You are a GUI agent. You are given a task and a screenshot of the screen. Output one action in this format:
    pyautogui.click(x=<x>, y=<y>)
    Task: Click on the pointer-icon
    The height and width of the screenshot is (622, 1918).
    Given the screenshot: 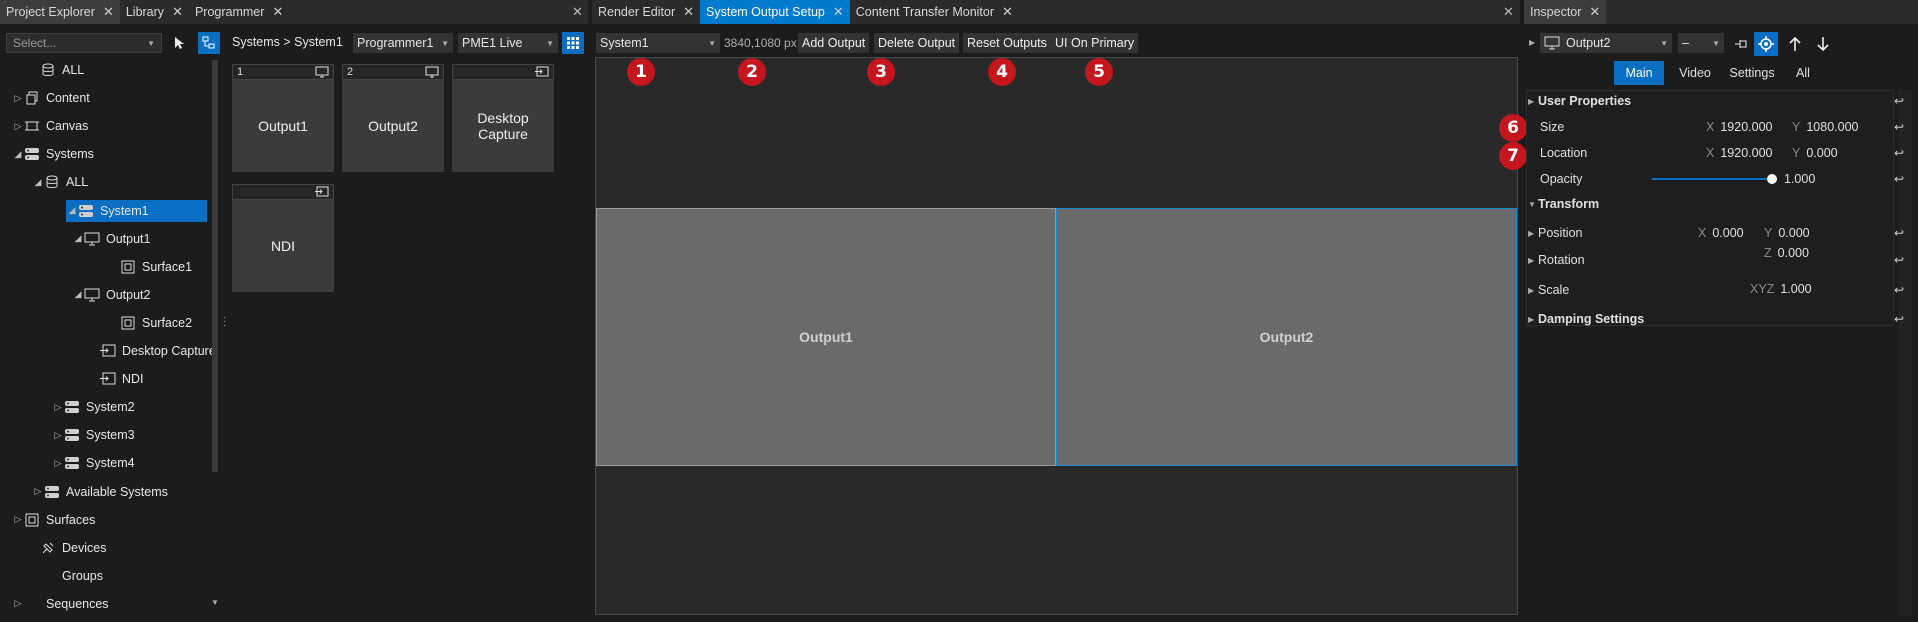 What is the action you would take?
    pyautogui.click(x=180, y=43)
    